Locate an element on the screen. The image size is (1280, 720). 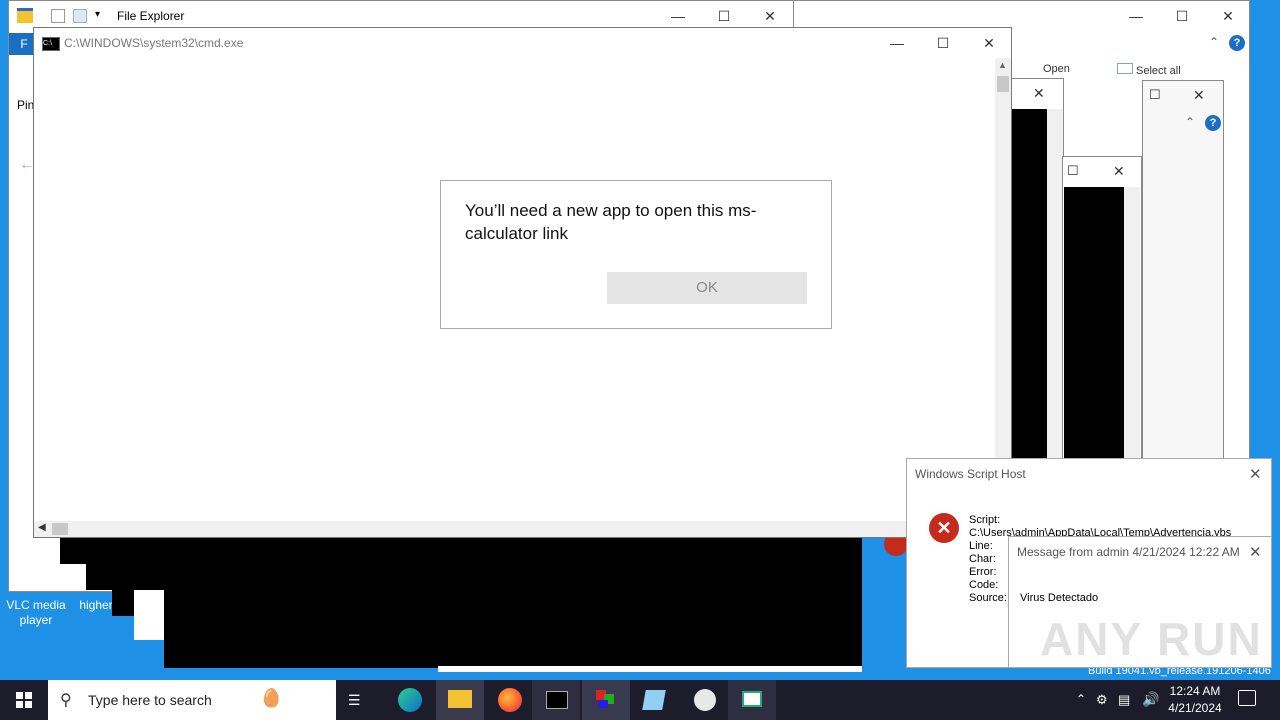
open-label: Open is located at coordinates (1056, 69).